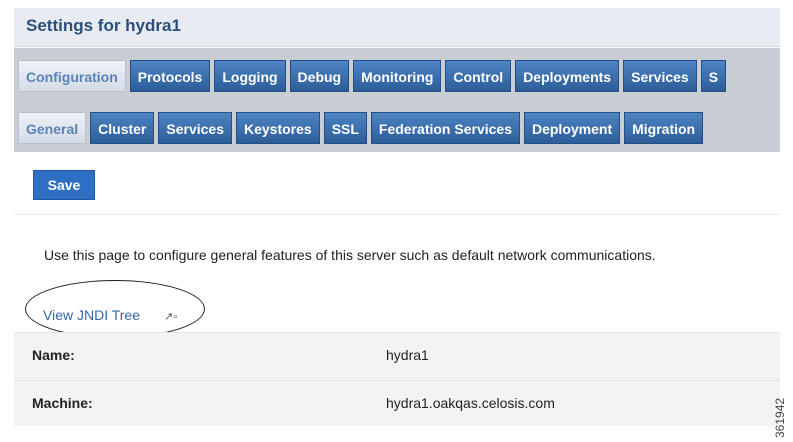 The image size is (793, 442). Describe the element at coordinates (345, 128) in the screenshot. I see `subtab-ssl: SSL` at that location.